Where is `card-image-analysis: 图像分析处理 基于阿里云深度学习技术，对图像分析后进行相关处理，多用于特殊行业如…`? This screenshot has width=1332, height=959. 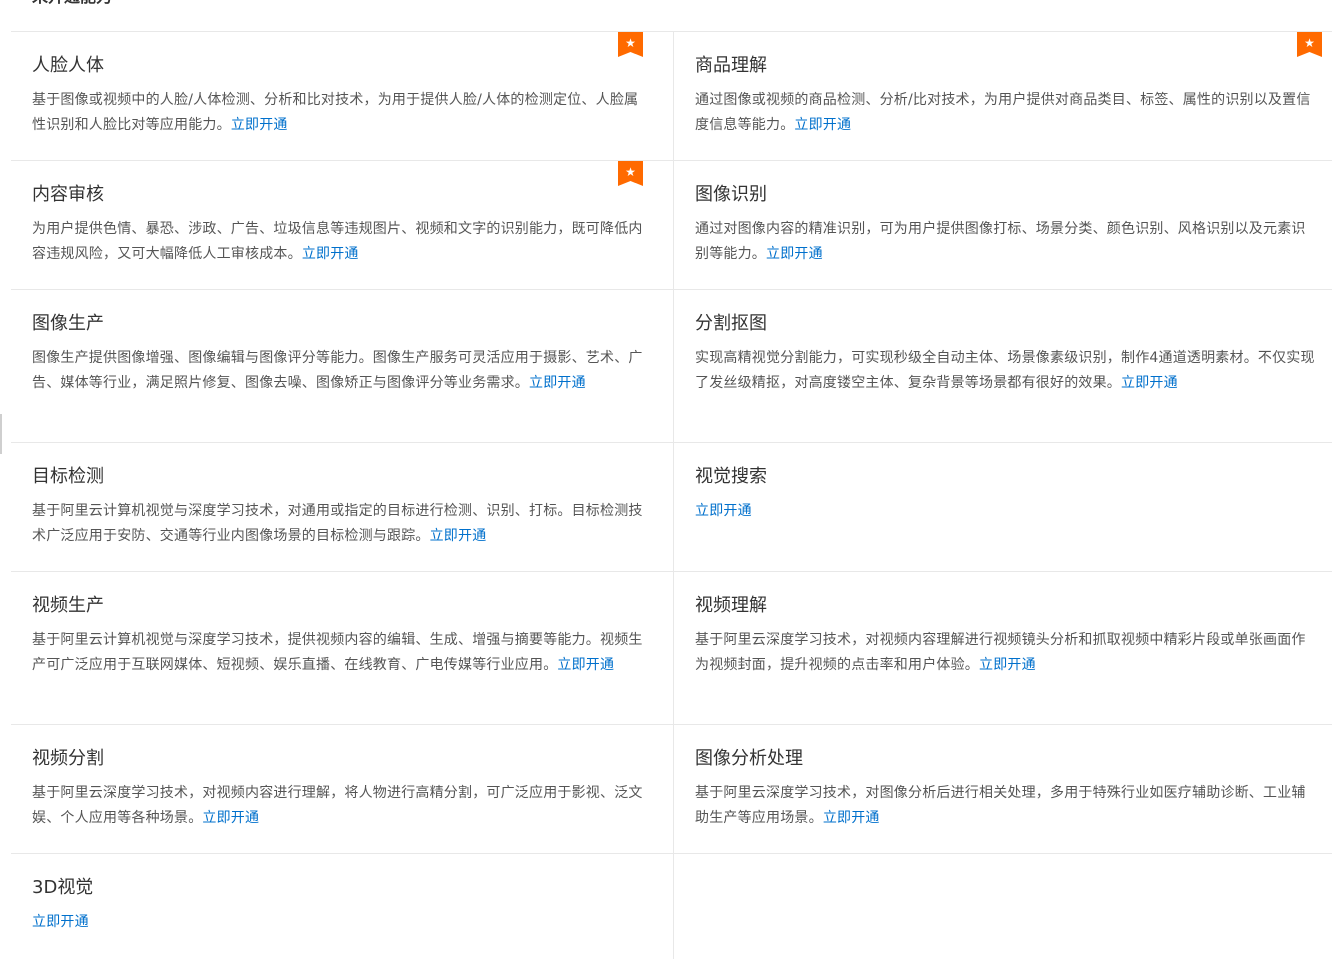 card-image-analysis: 图像分析处理 基于阿里云深度学习技术，对图像分析后进行相关处理，多用于特殊行业如… is located at coordinates (1003, 789).